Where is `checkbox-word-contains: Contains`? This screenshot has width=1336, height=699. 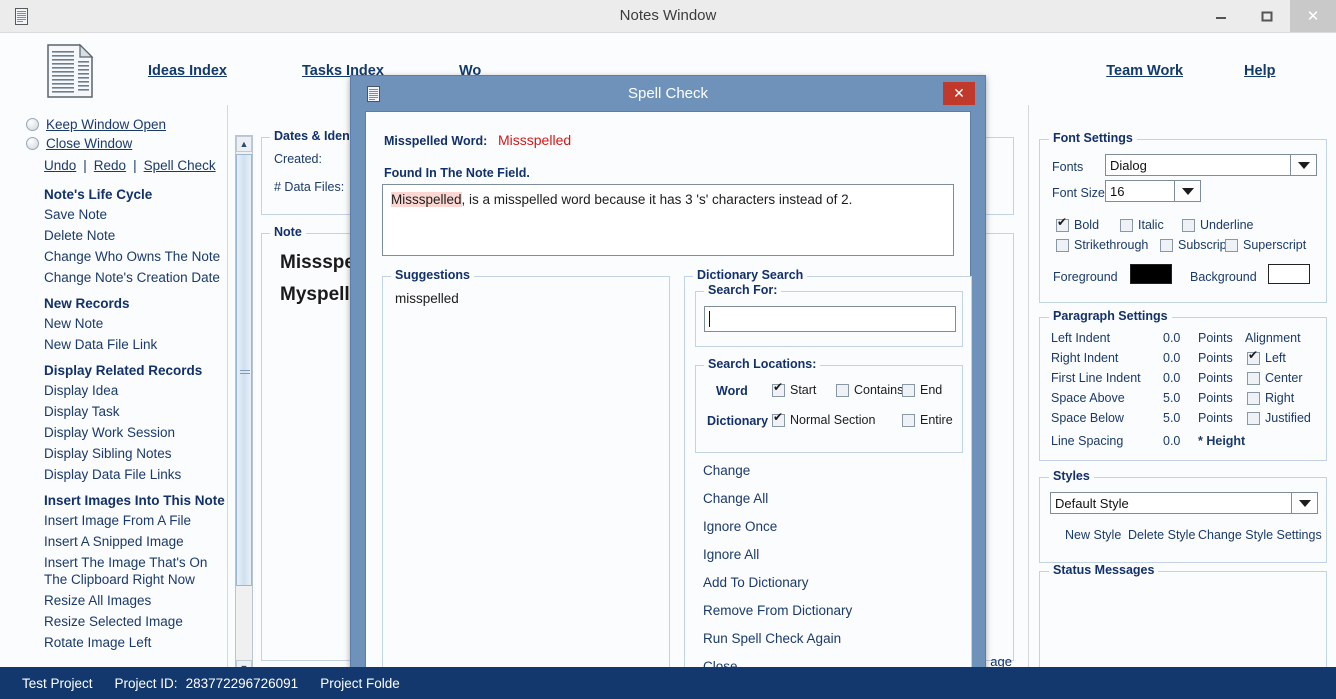 checkbox-word-contains: Contains is located at coordinates (869, 390).